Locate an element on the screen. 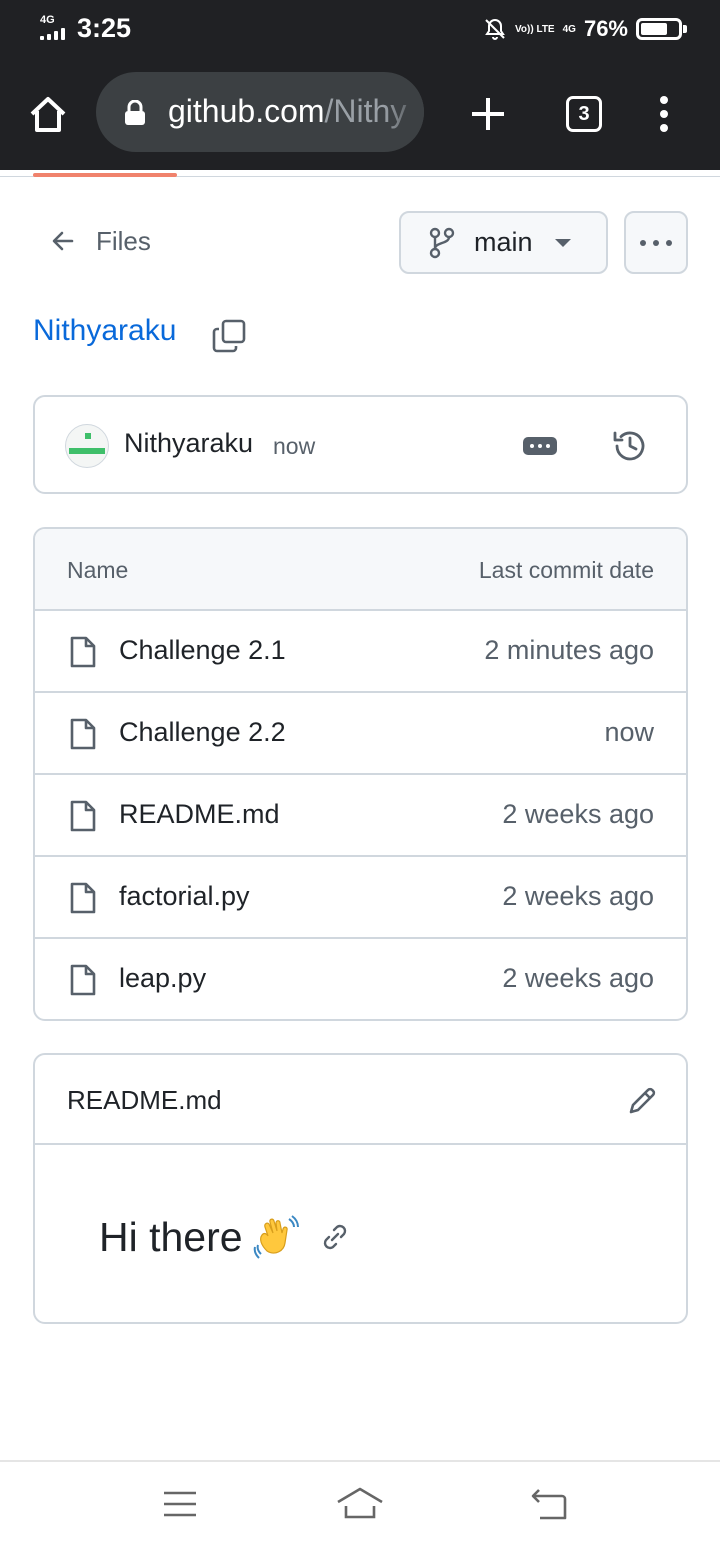 Image resolution: width=720 pixels, height=1544 pixels. copy-icon is located at coordinates (229, 336).